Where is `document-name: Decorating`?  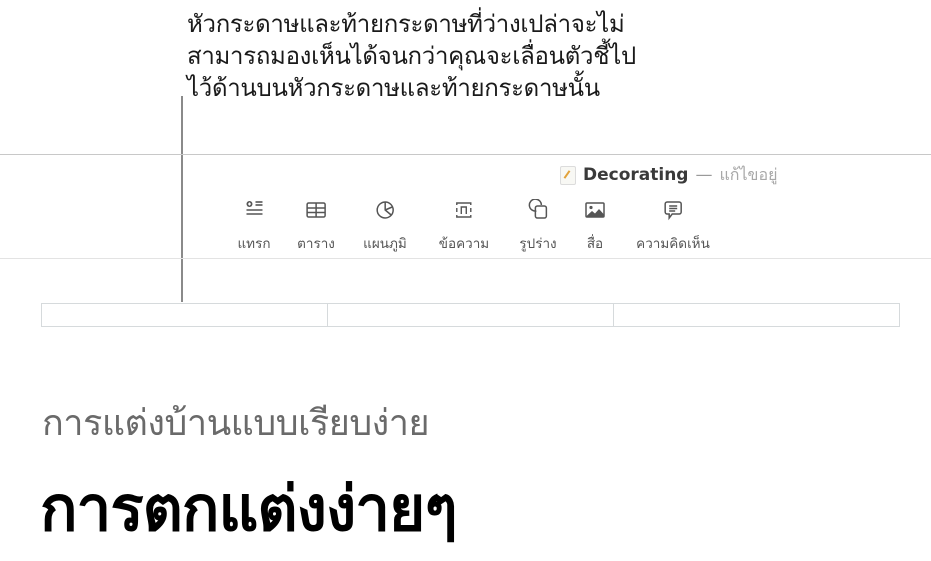
document-name: Decorating is located at coordinates (636, 175).